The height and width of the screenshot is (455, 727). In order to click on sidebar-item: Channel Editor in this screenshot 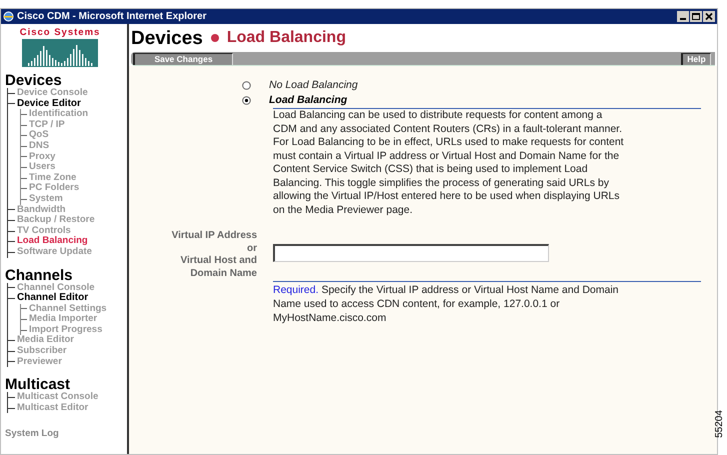, I will do `click(52, 298)`.